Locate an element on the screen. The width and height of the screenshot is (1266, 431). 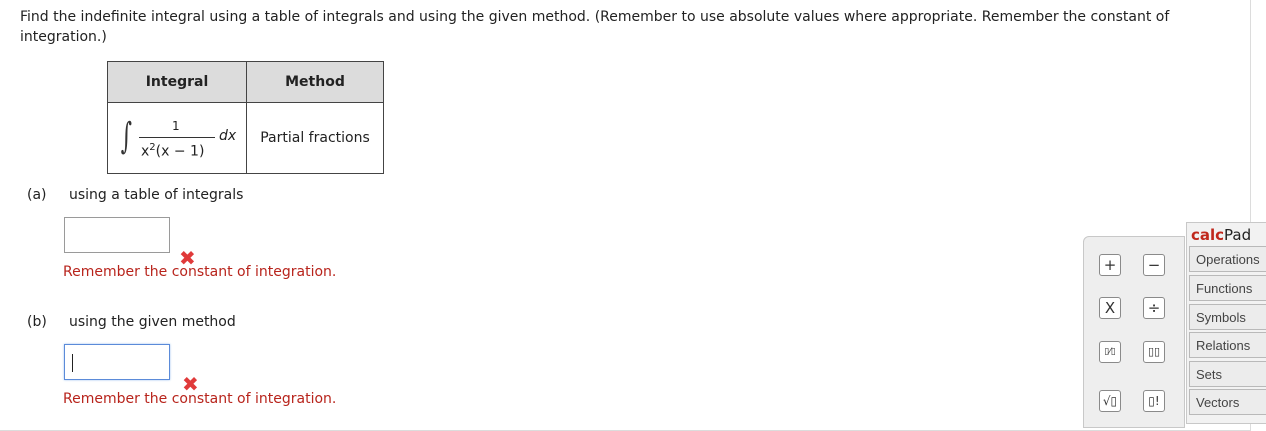
tab-vectors: Vectors is located at coordinates (1227, 402).